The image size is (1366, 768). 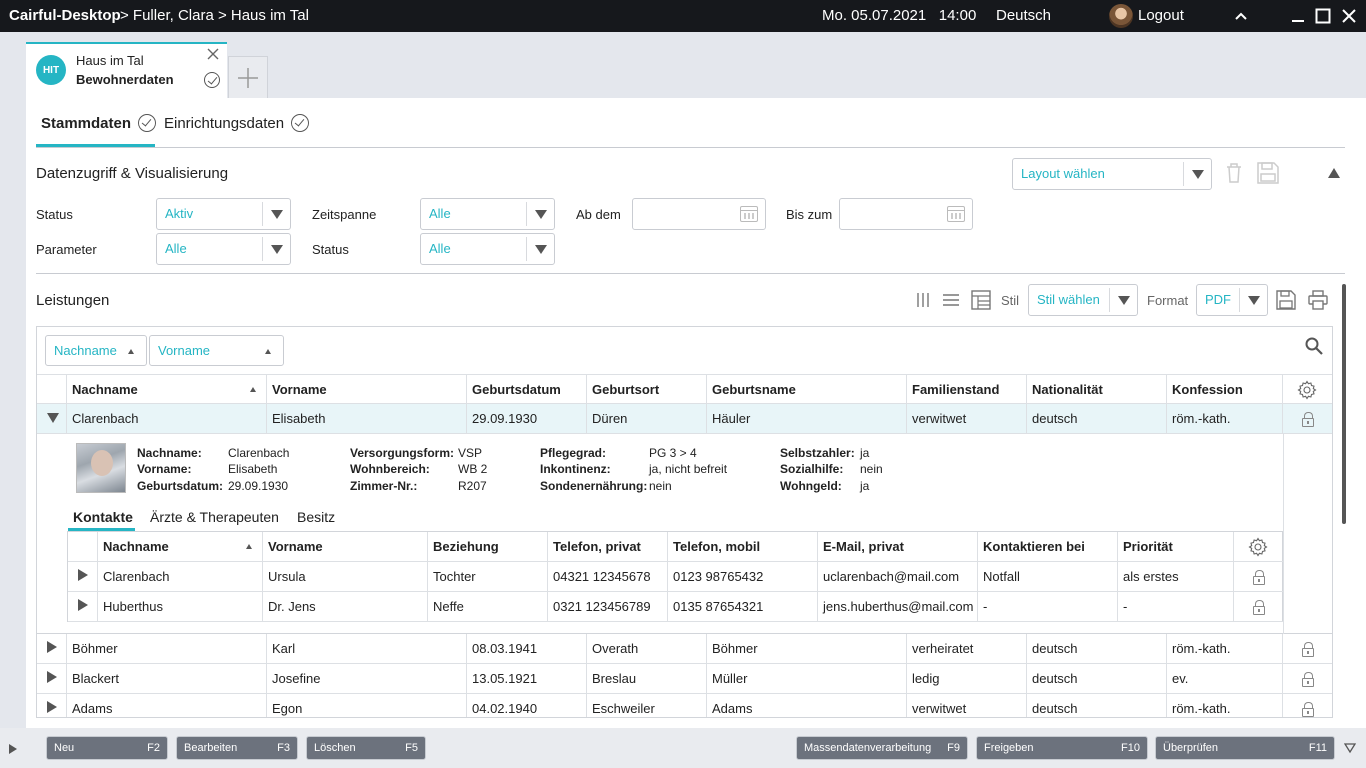 I want to click on tab-aerzte-therapeuten: Ärzte & Therapeuten, so click(x=214, y=517).